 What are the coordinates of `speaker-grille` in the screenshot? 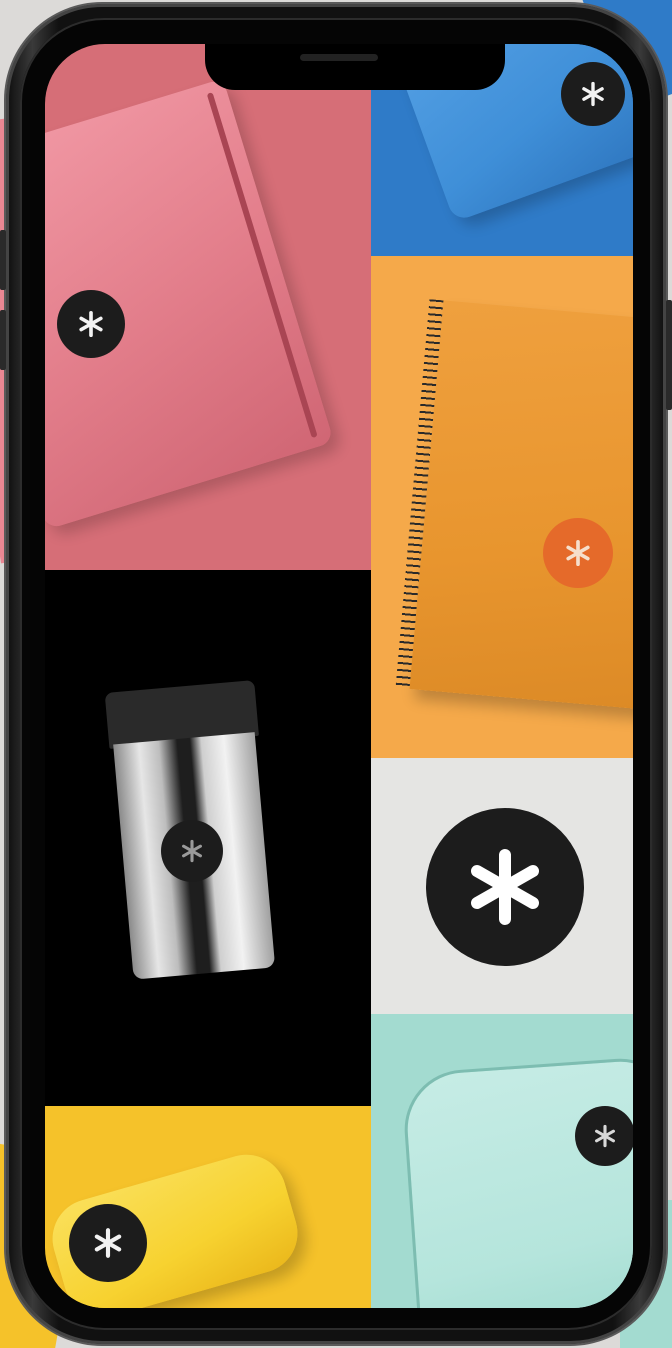 It's located at (339, 57).